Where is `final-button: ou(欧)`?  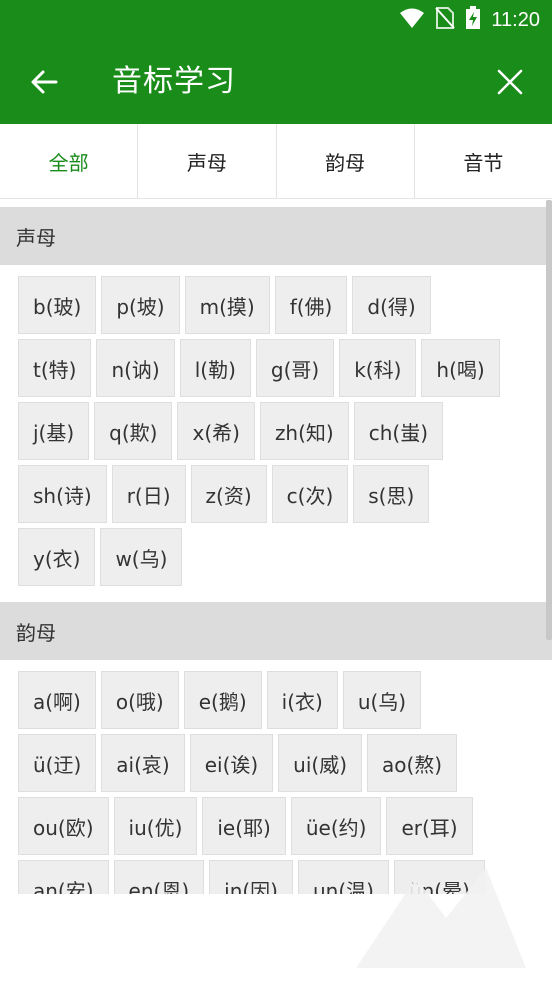
final-button: ou(欧) is located at coordinates (63, 826).